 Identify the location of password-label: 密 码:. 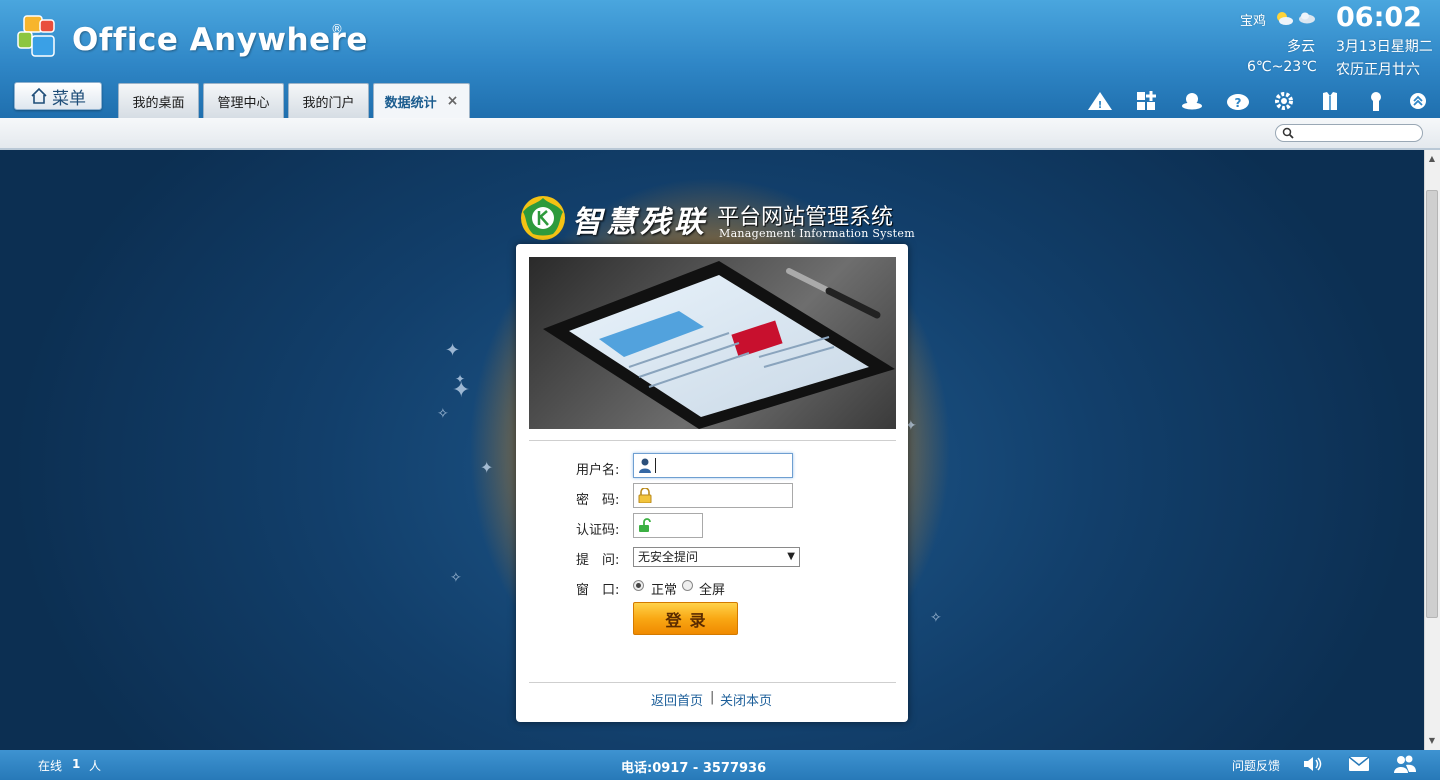
(598, 500).